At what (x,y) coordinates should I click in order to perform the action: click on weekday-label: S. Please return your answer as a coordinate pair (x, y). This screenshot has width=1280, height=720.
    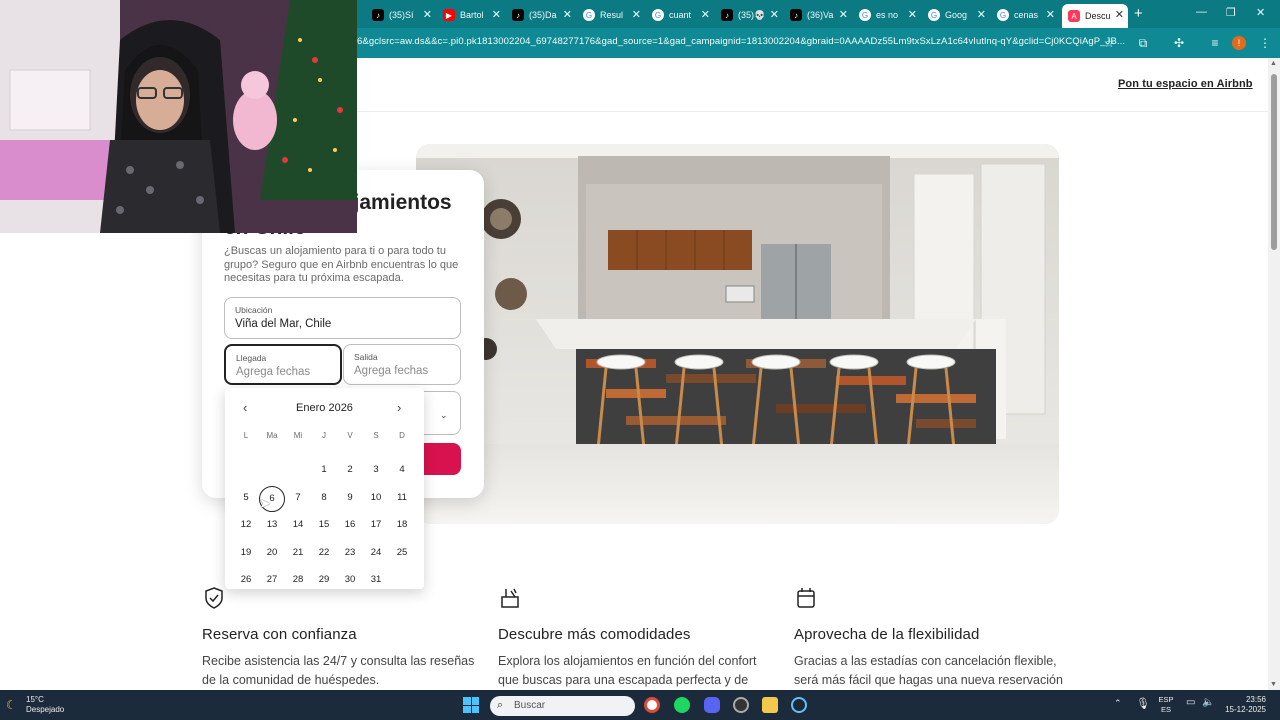
    Looking at the image, I should click on (376, 435).